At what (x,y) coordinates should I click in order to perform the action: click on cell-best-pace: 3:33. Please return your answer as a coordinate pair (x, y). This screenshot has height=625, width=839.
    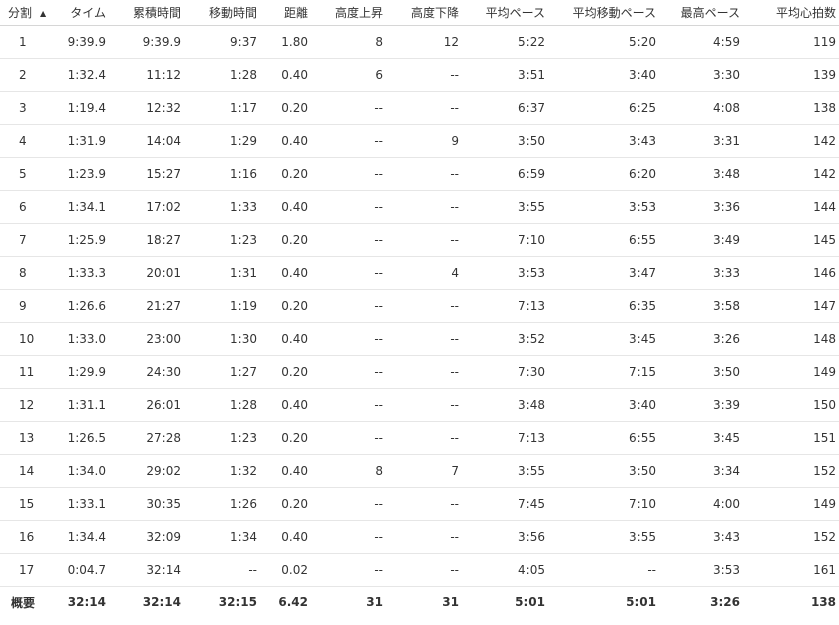
    Looking at the image, I should click on (701, 273).